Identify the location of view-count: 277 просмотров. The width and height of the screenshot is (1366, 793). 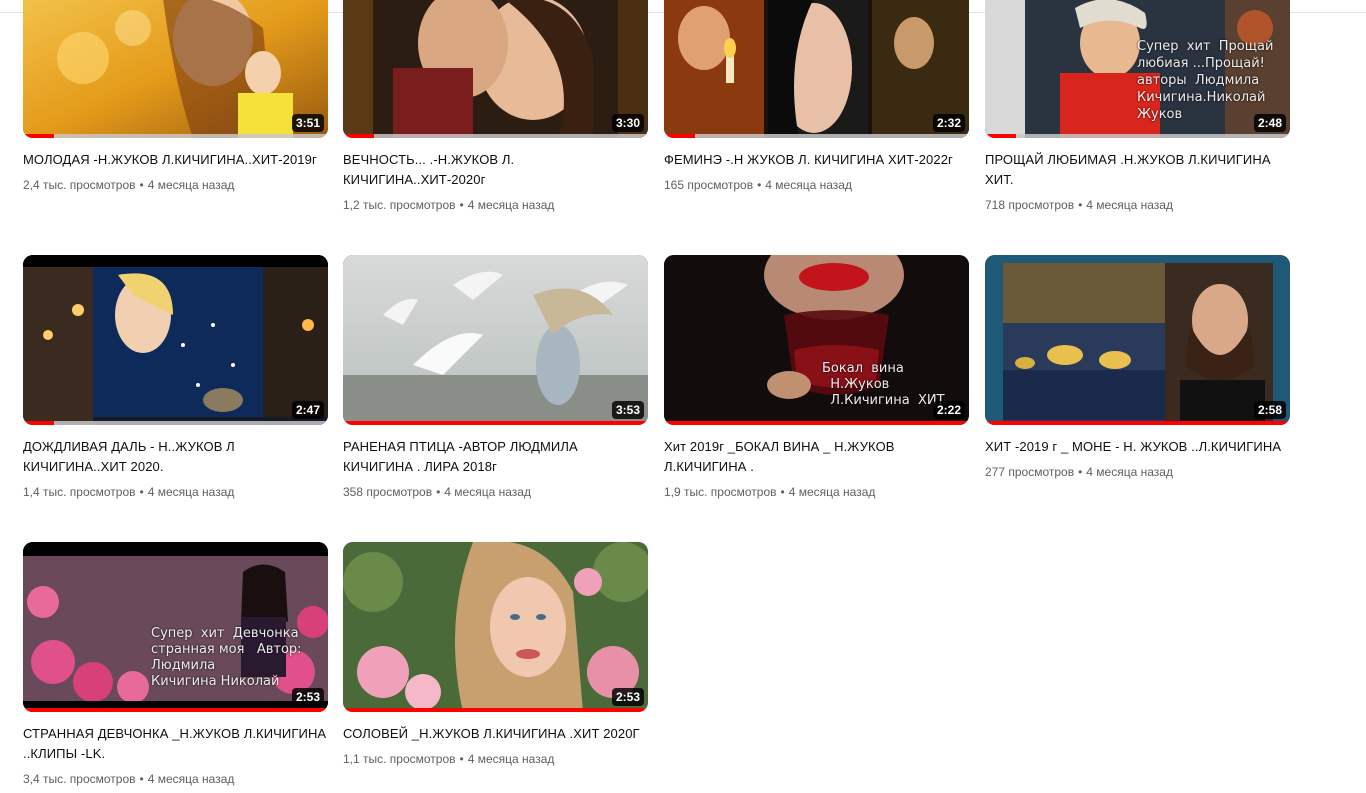
(1030, 472).